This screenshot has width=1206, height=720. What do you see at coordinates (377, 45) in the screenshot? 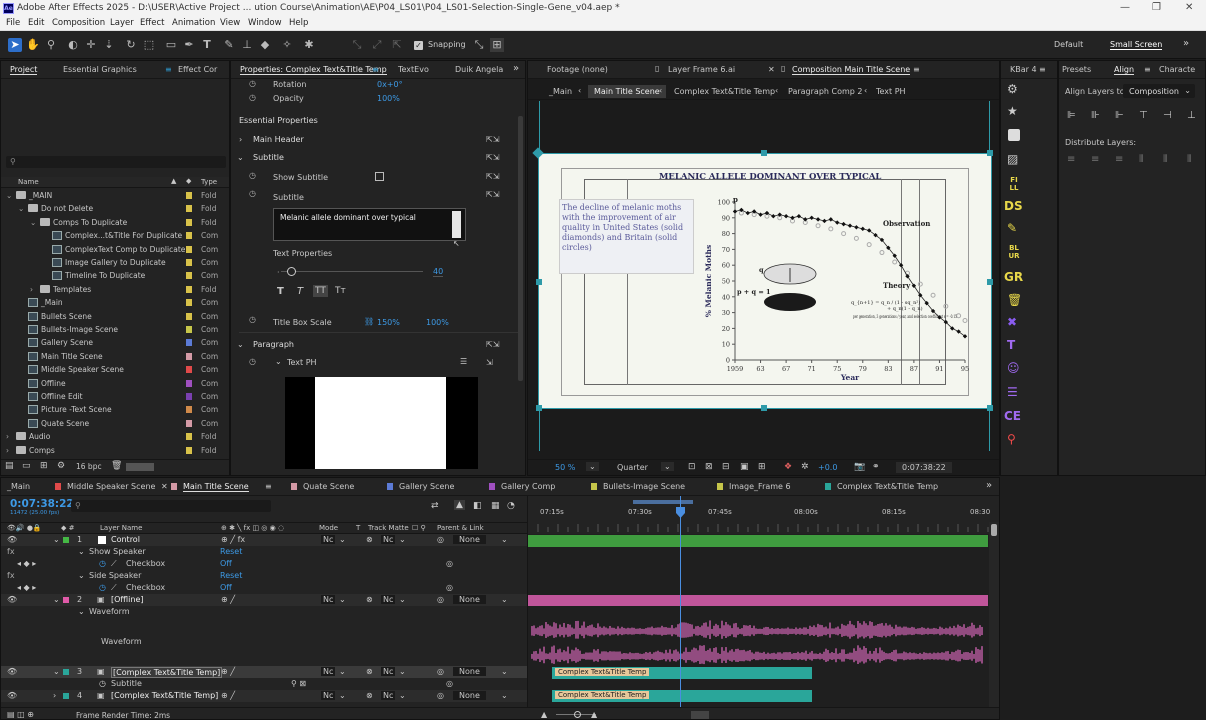
I see `world-axis-icon: ⤢` at bounding box center [377, 45].